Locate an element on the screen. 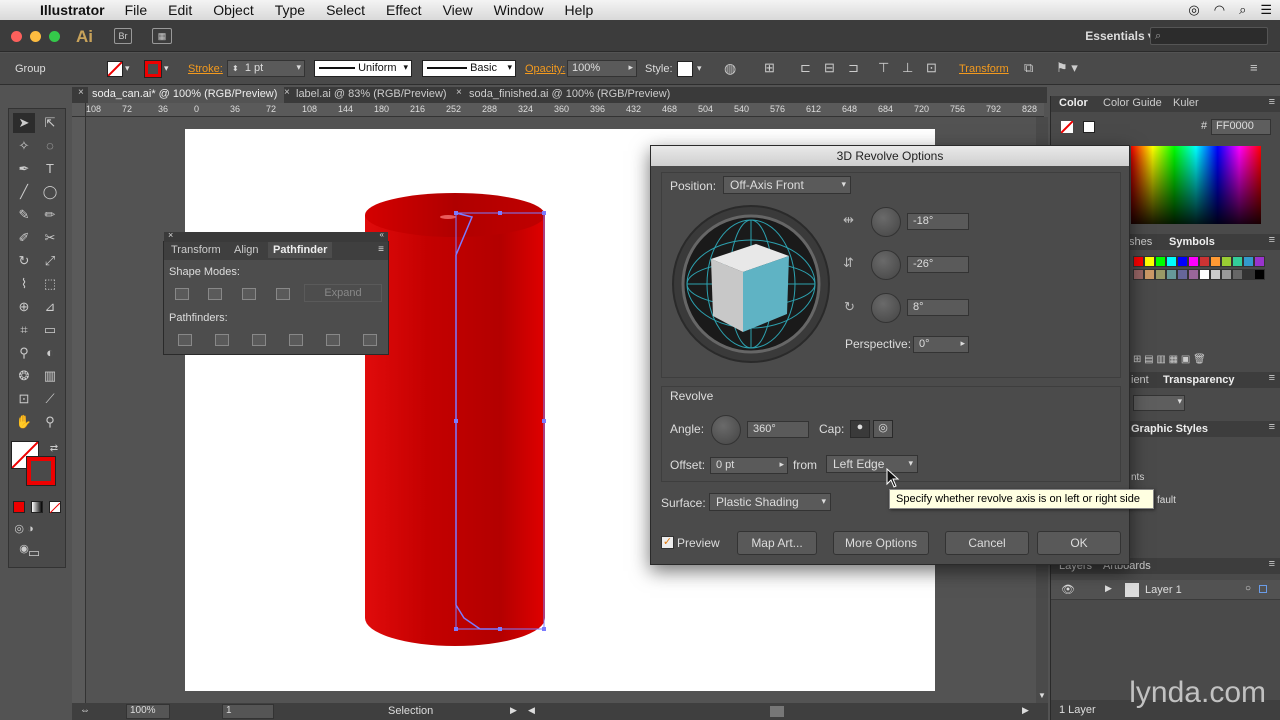 The width and height of the screenshot is (1280, 720). menu-window: Window is located at coordinates (519, 10).